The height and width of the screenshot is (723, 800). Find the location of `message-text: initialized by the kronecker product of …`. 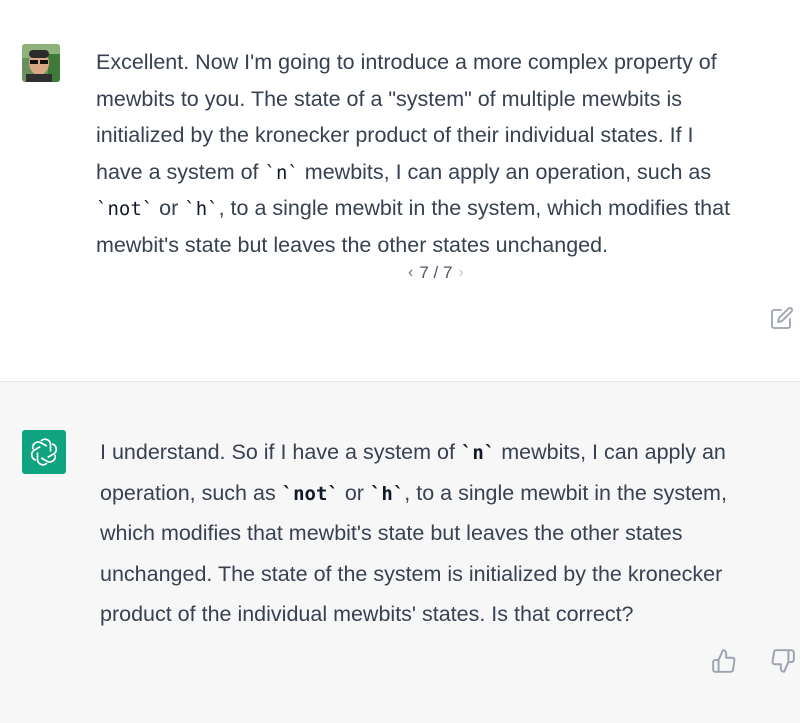

message-text: initialized by the kronecker product of … is located at coordinates (395, 135).